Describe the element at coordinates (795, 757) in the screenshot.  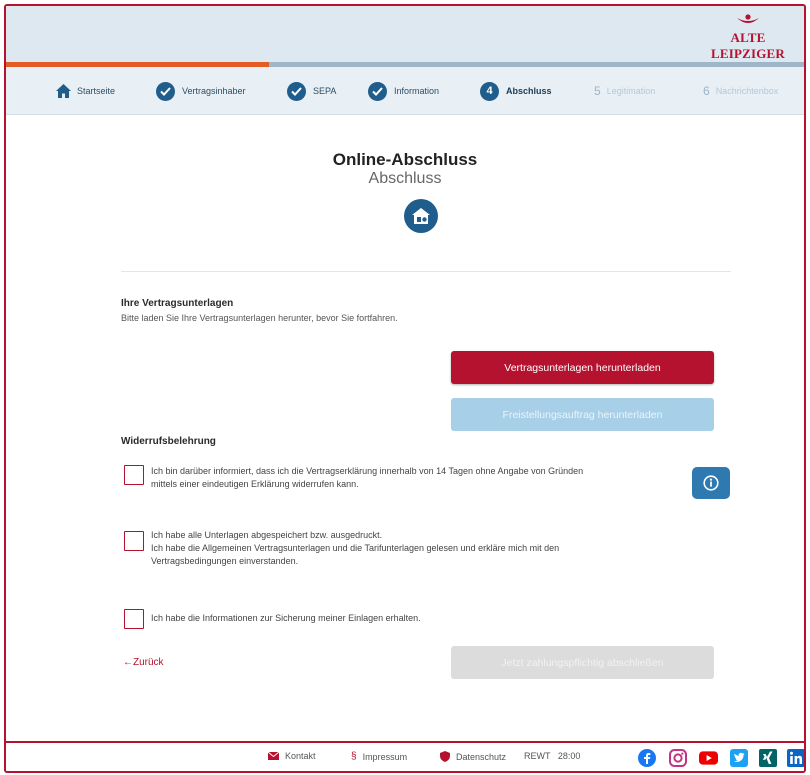
I see `linkedin-icon` at that location.